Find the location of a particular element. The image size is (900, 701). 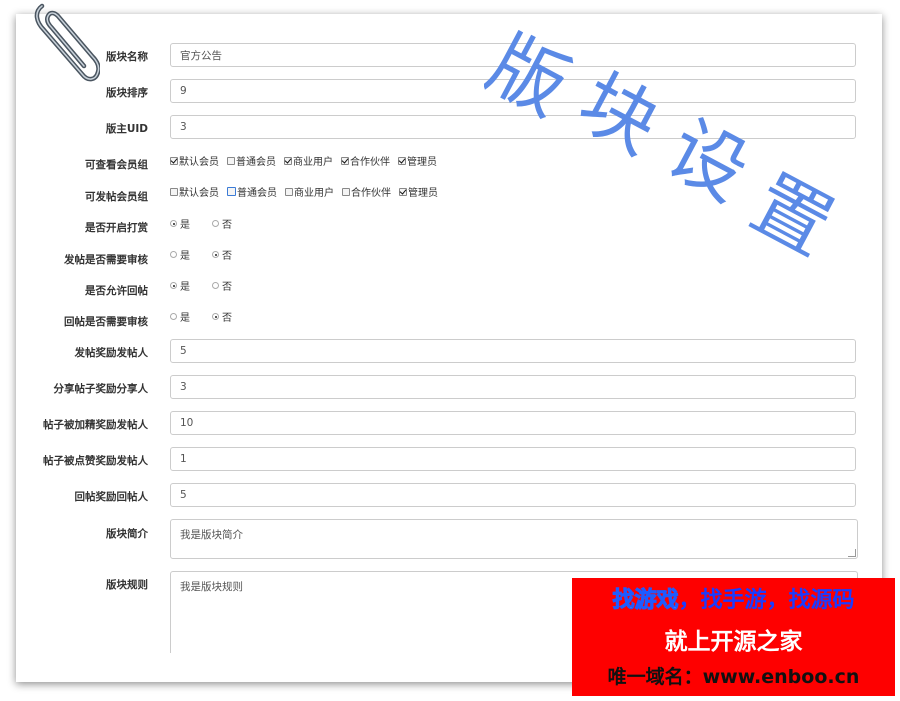

reply-review-label: 回帖是否需要审核 is located at coordinates (106, 322).